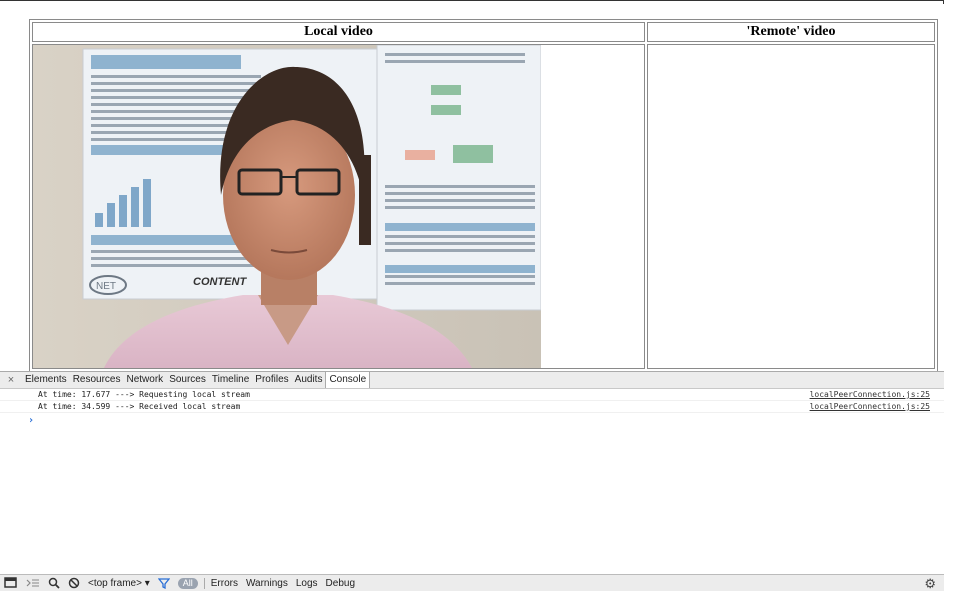  Describe the element at coordinates (31, 420) in the screenshot. I see `console-prompt: ›` at that location.